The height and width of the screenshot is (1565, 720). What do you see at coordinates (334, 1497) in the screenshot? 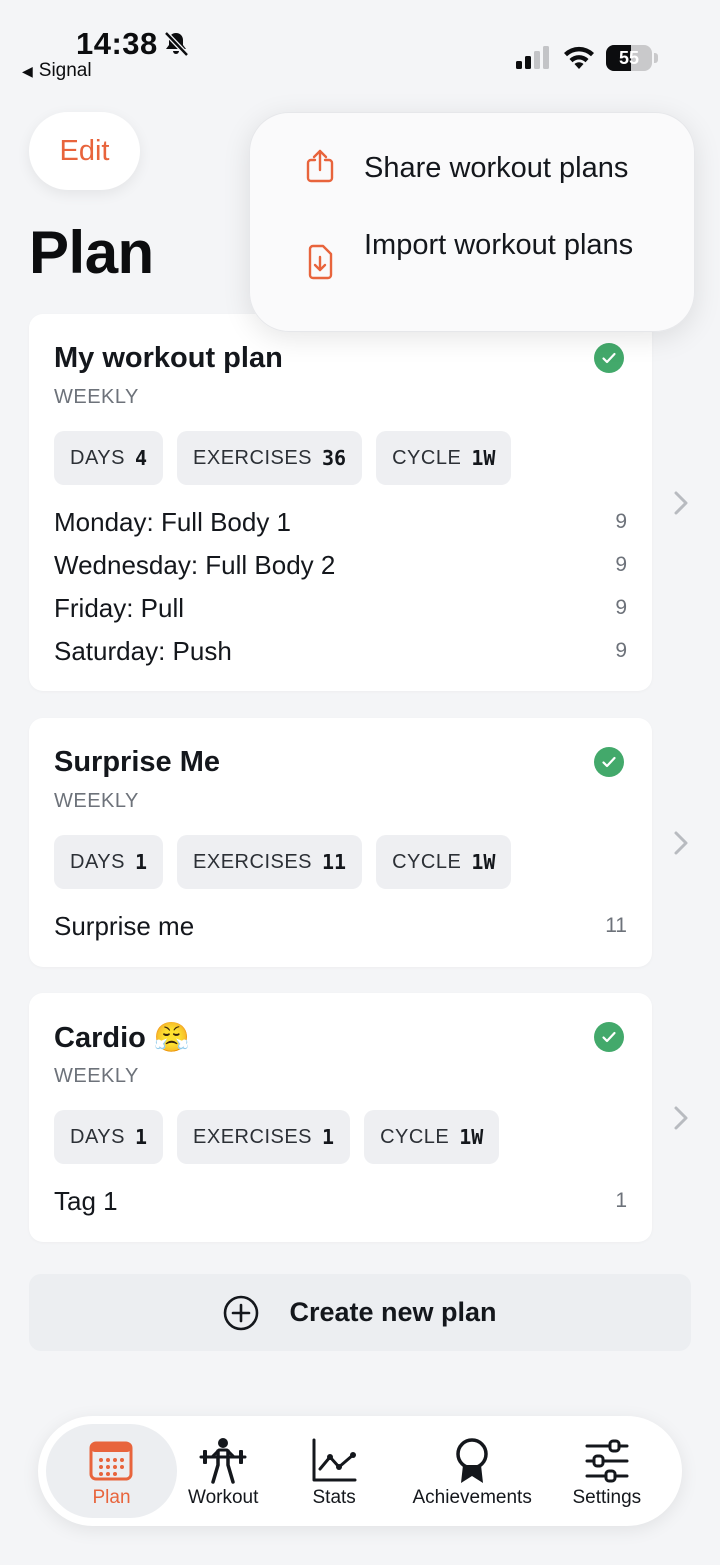
I see `tab-label: Stats` at bounding box center [334, 1497].